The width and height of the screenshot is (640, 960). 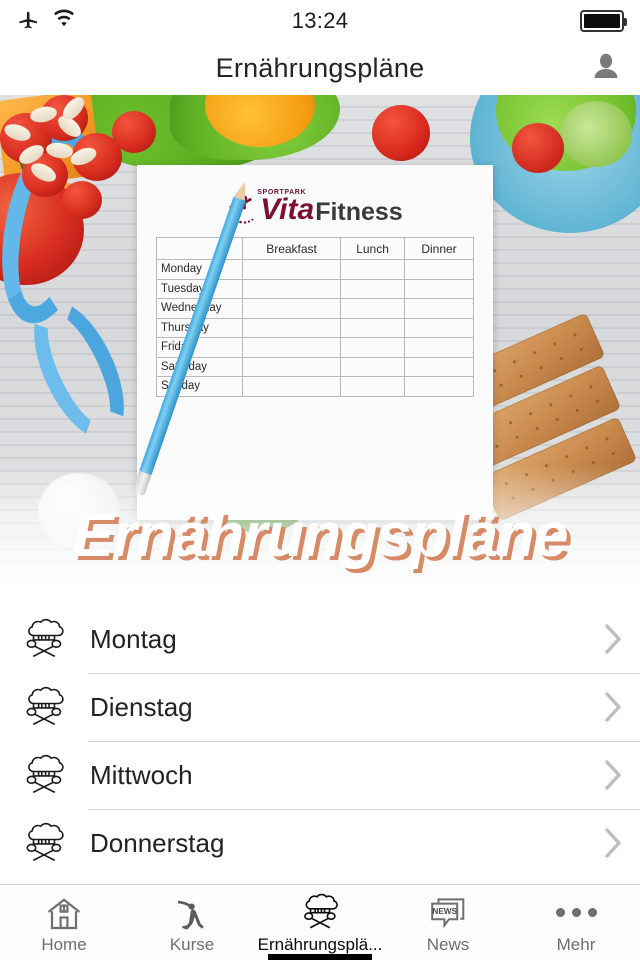 I want to click on tomato-decor, so click(x=401, y=133).